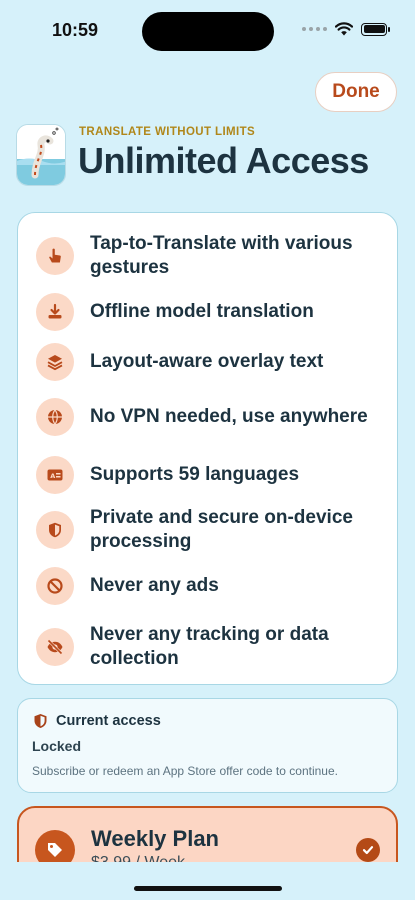 The height and width of the screenshot is (900, 415). I want to click on tap-hand-icon, so click(55, 256).